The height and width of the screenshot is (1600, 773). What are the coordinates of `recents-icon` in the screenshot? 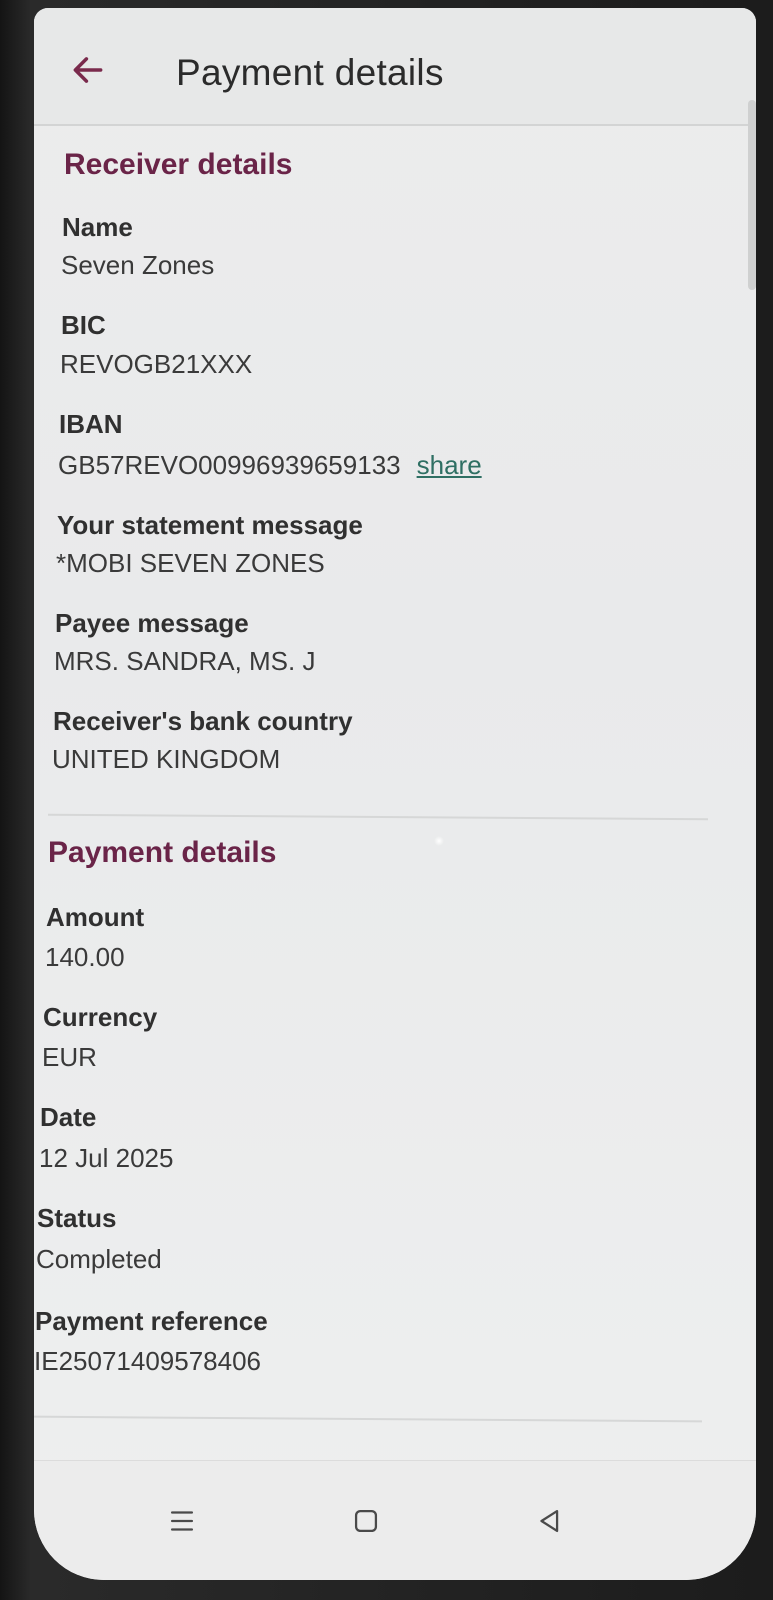 It's located at (182, 1521).